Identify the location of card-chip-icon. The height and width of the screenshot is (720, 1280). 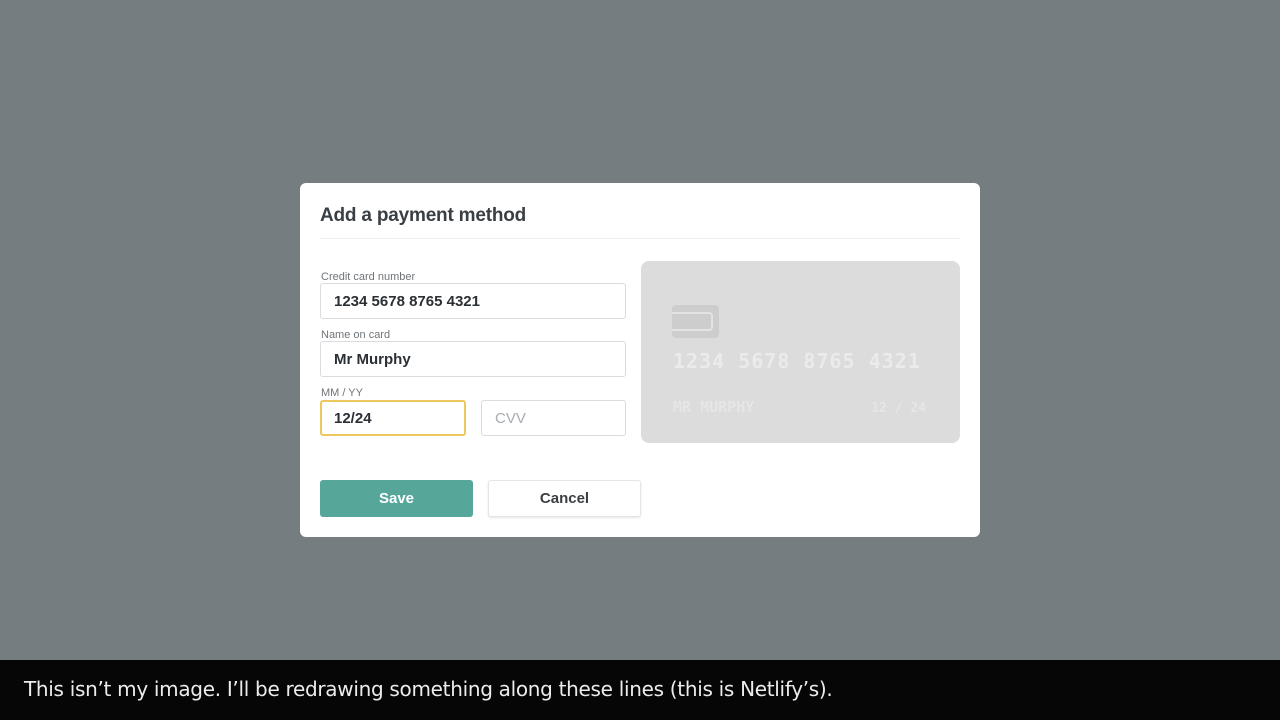
(695, 321).